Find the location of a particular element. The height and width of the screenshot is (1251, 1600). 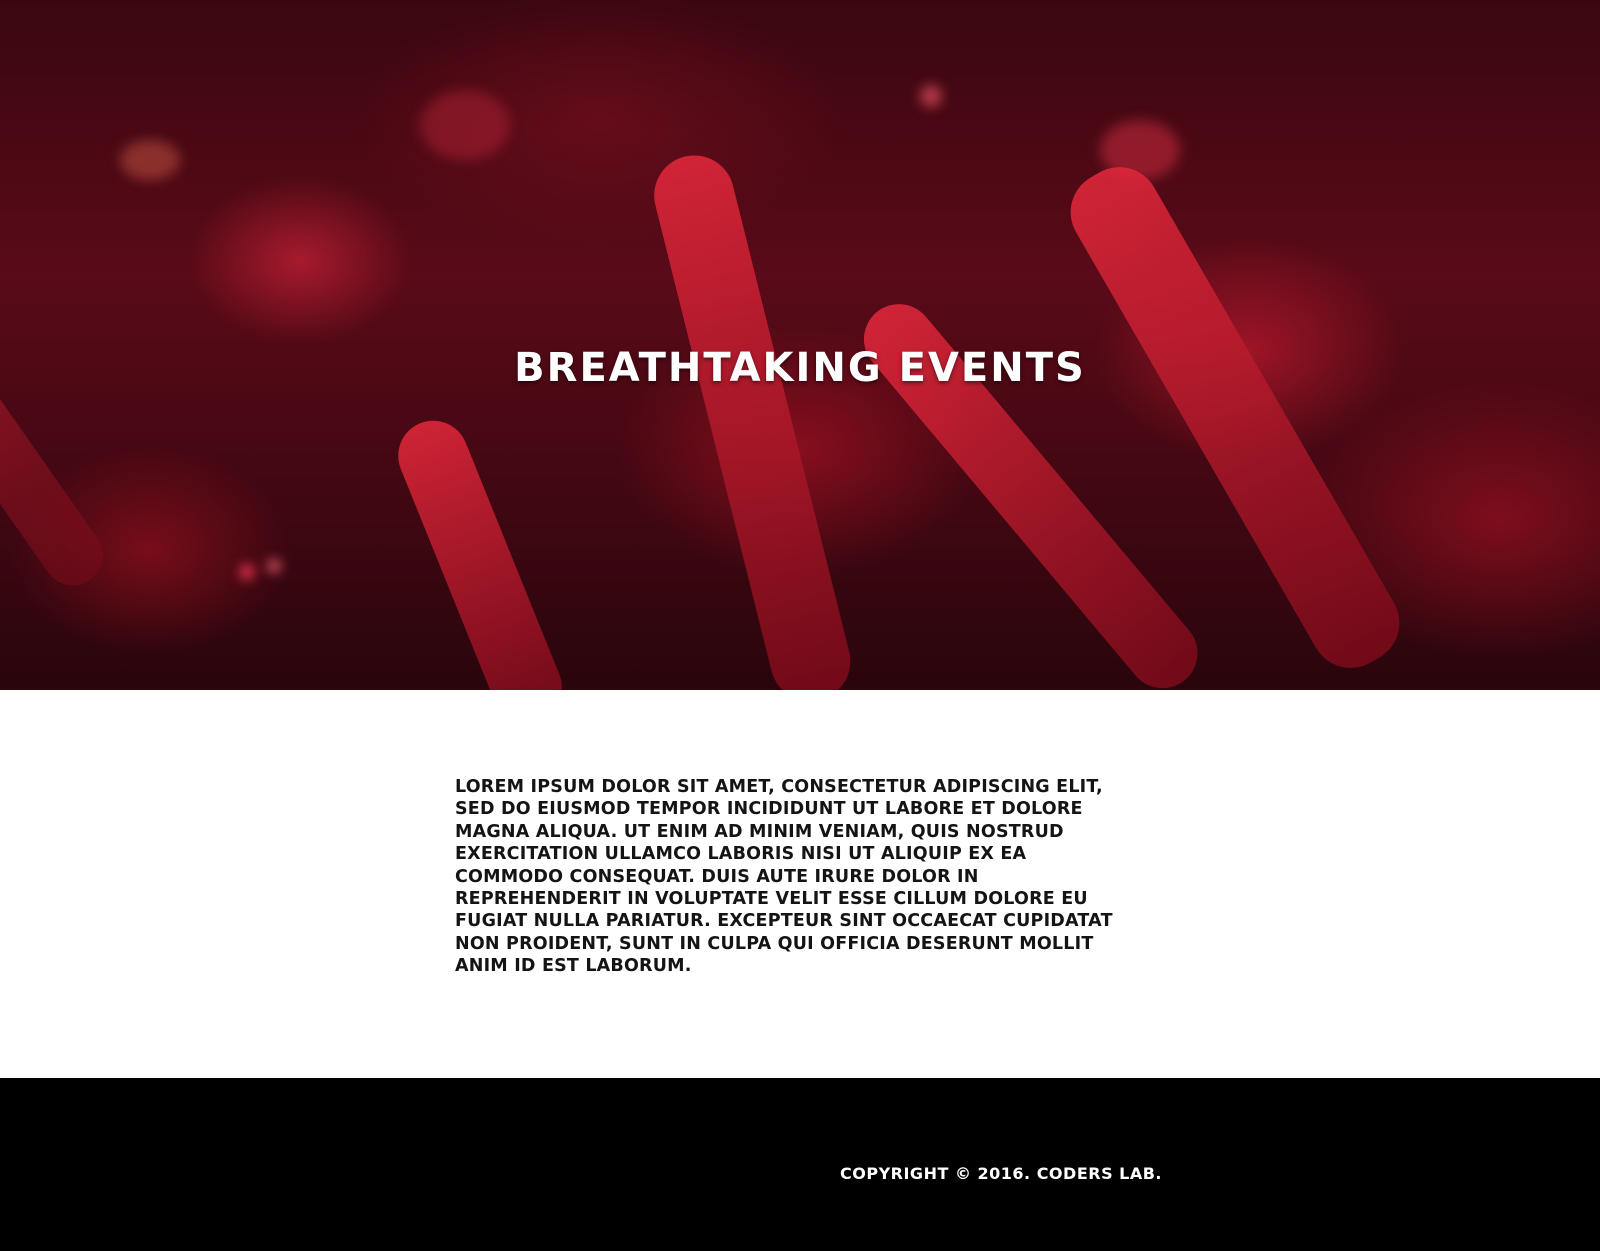

hero-title: Breathtaking events is located at coordinates (800, 367).